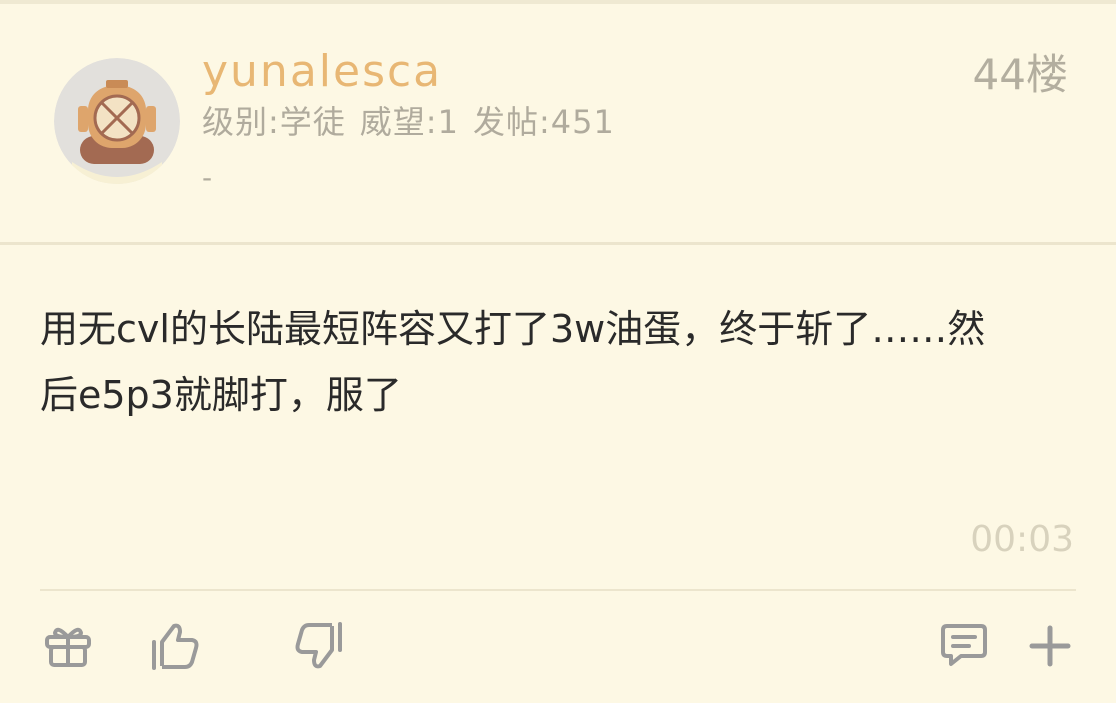 Image resolution: width=1116 pixels, height=703 pixels. Describe the element at coordinates (409, 122) in the screenshot. I see `author-prestige: 威望:1` at that location.